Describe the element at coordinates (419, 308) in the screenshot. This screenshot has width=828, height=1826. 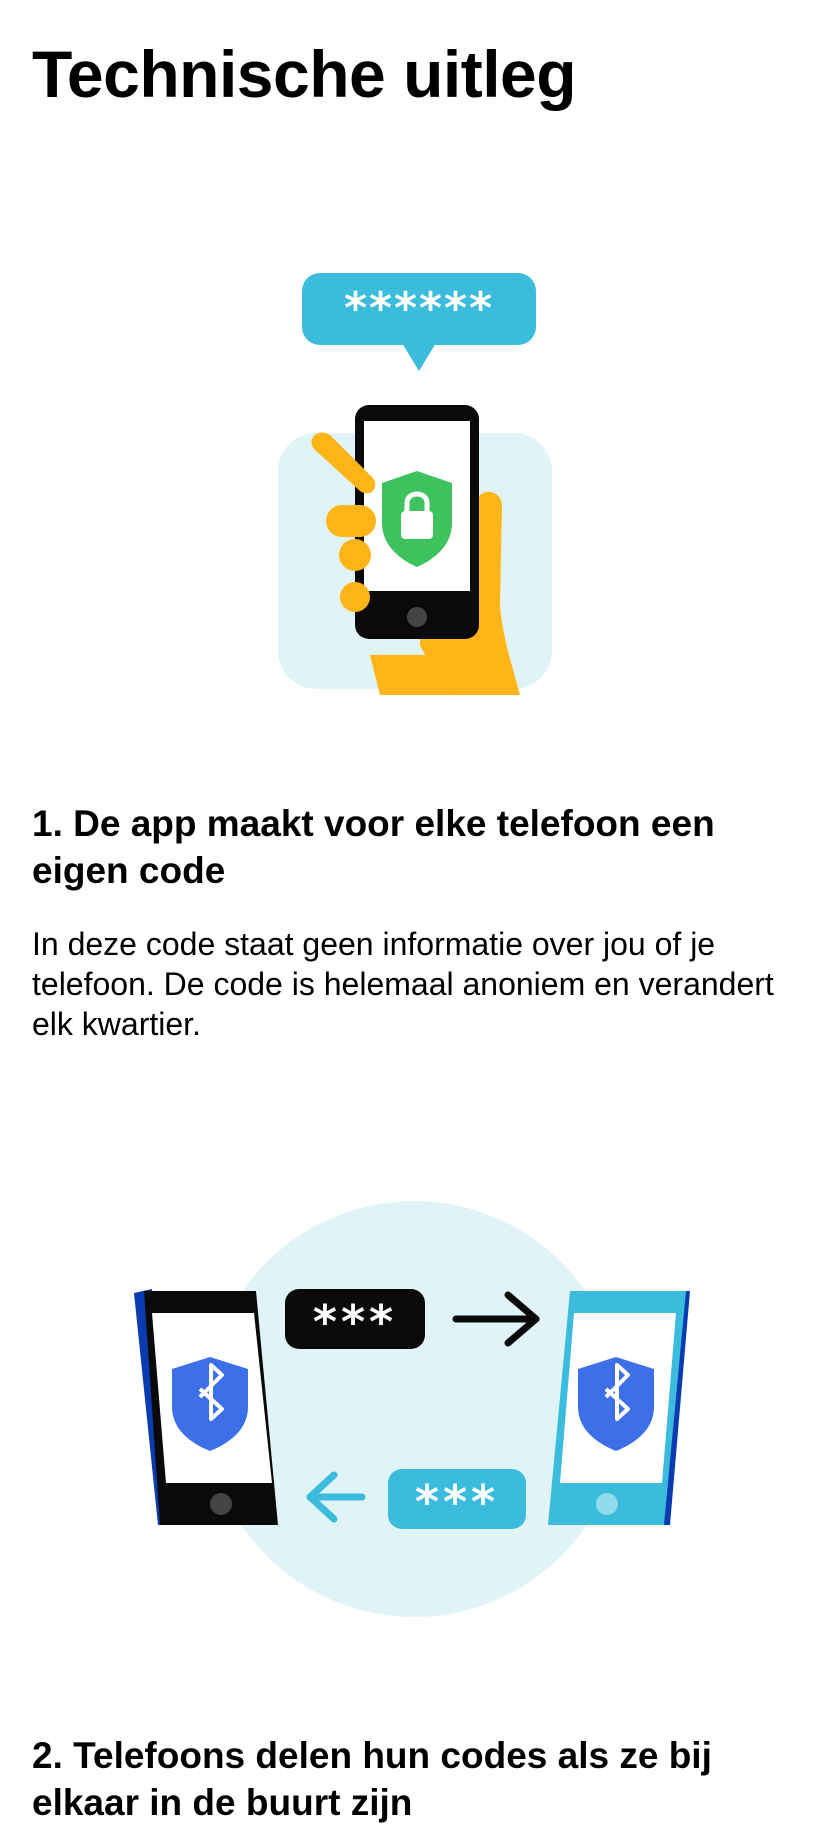
I see `code-bubble-text: ******` at that location.